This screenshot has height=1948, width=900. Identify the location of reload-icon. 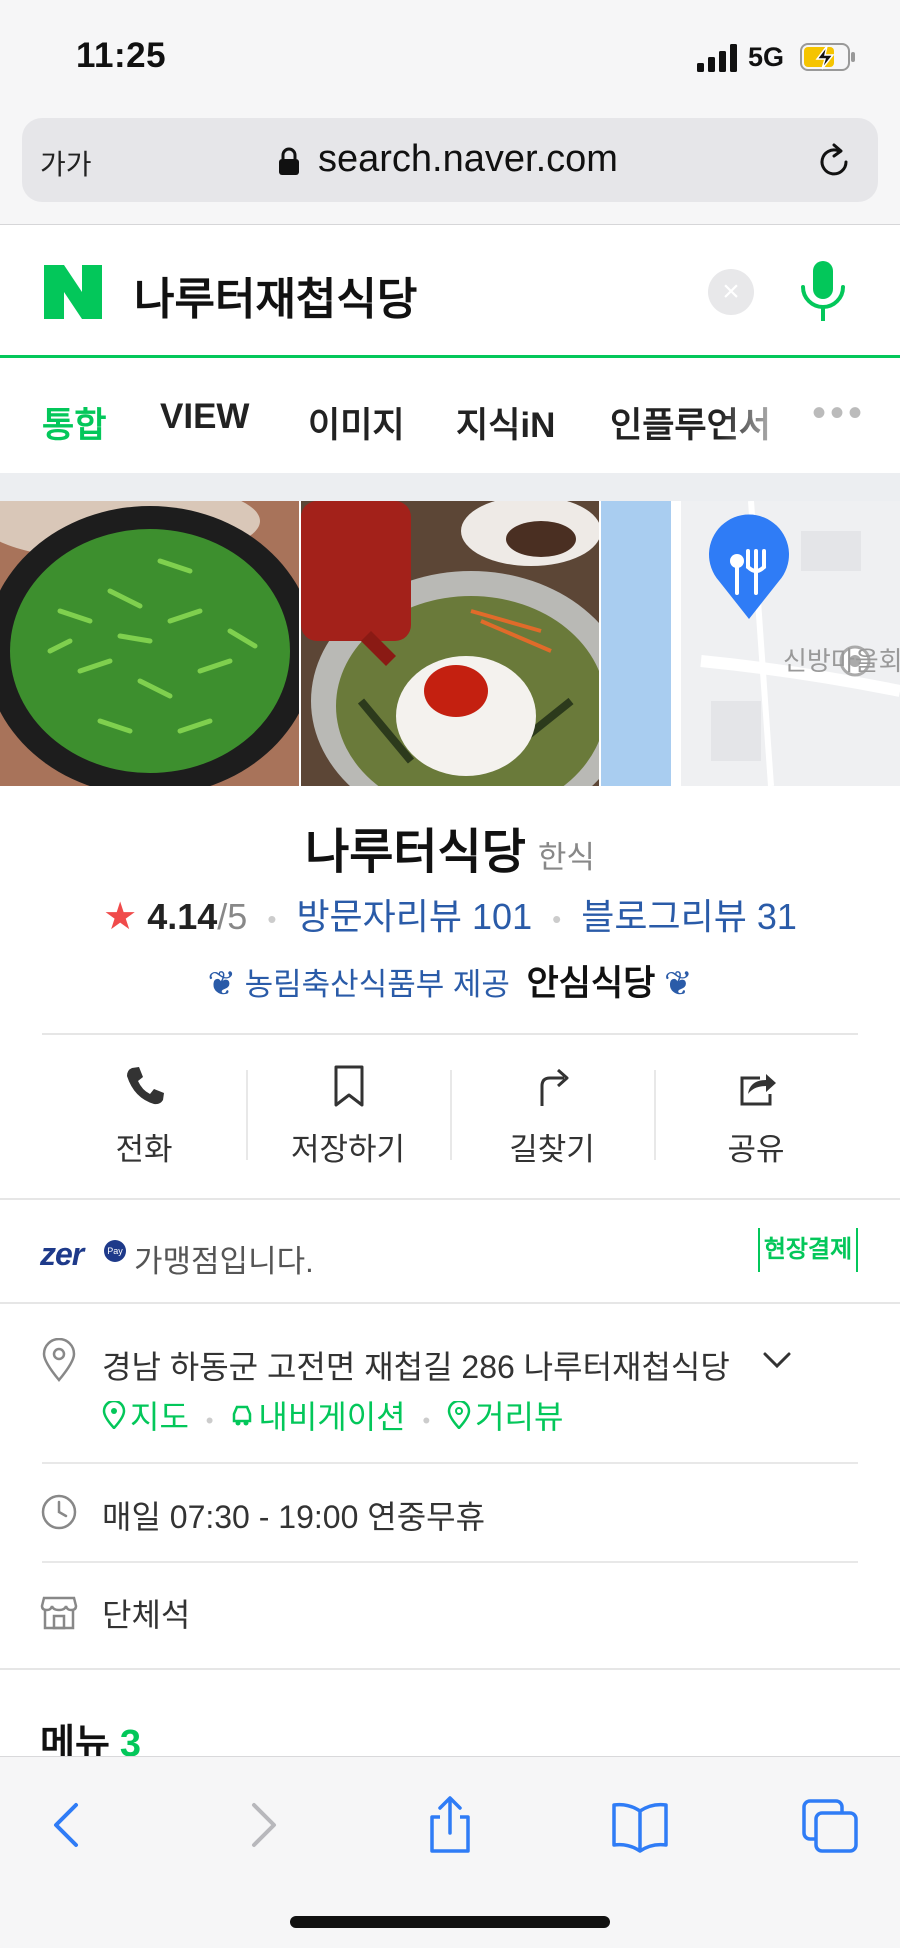
(834, 162).